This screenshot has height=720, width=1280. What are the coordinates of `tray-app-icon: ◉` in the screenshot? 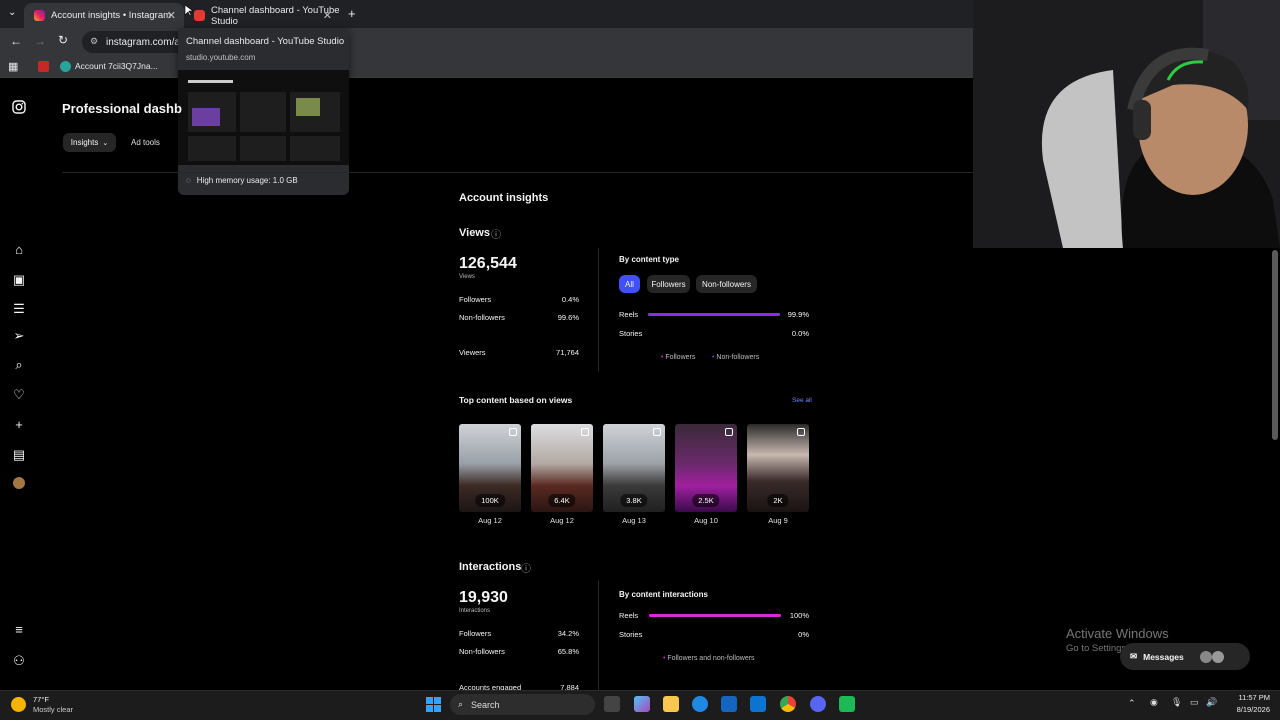 It's located at (1154, 702).